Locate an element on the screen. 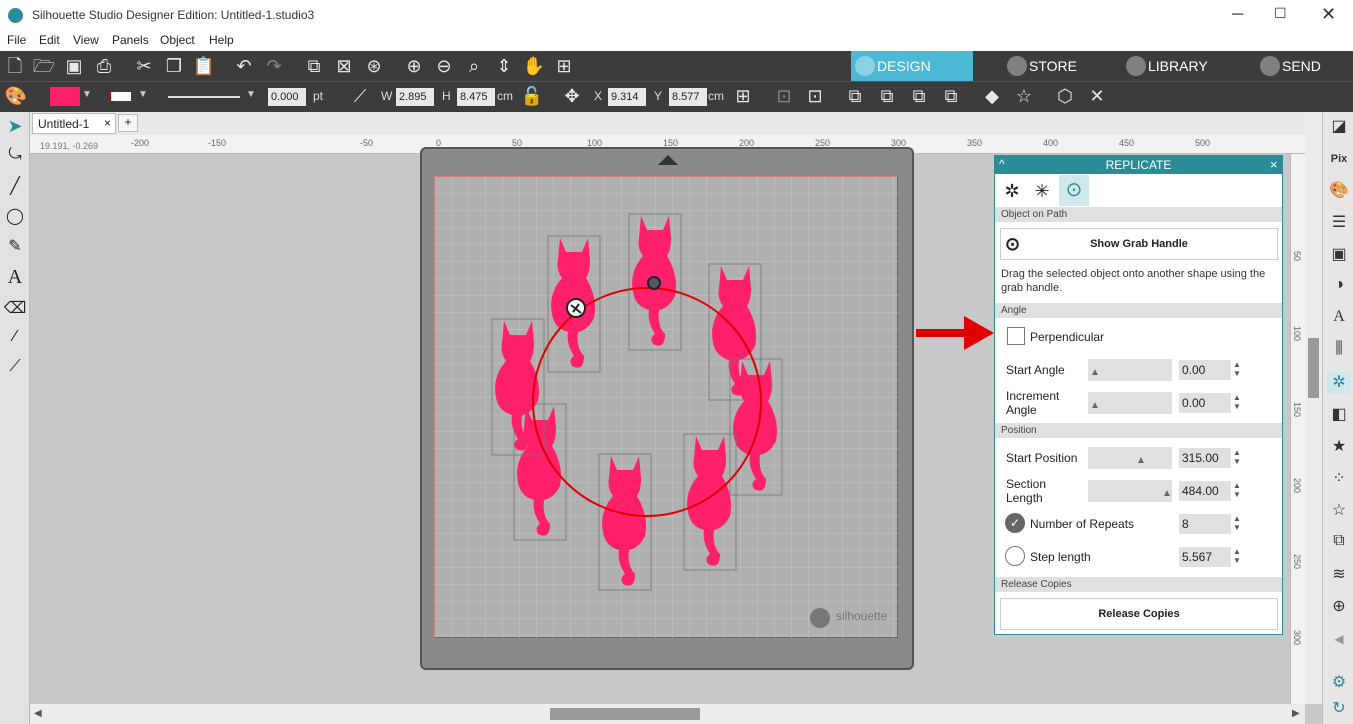  edit-points-icon: ⤿ is located at coordinates (15, 155).